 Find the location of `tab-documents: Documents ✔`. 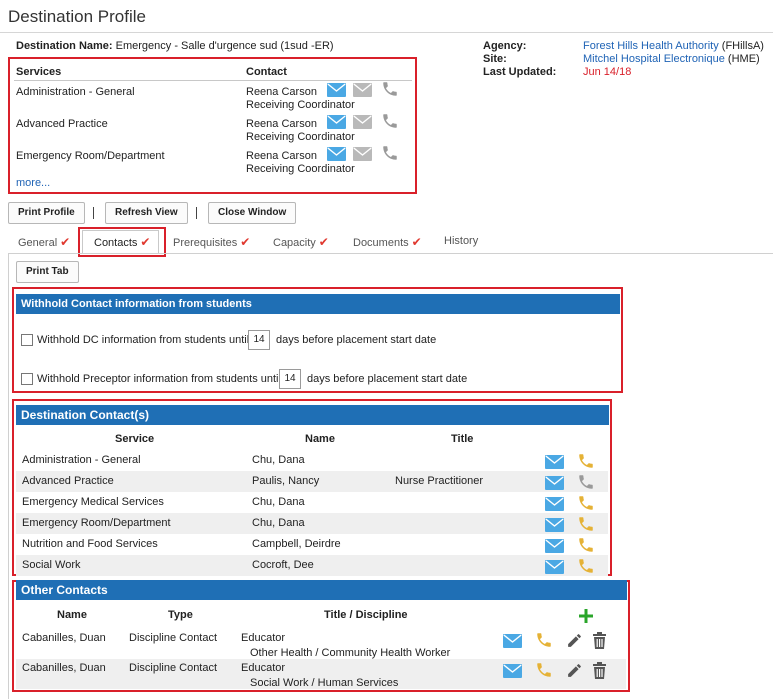

tab-documents: Documents ✔ is located at coordinates (387, 242).